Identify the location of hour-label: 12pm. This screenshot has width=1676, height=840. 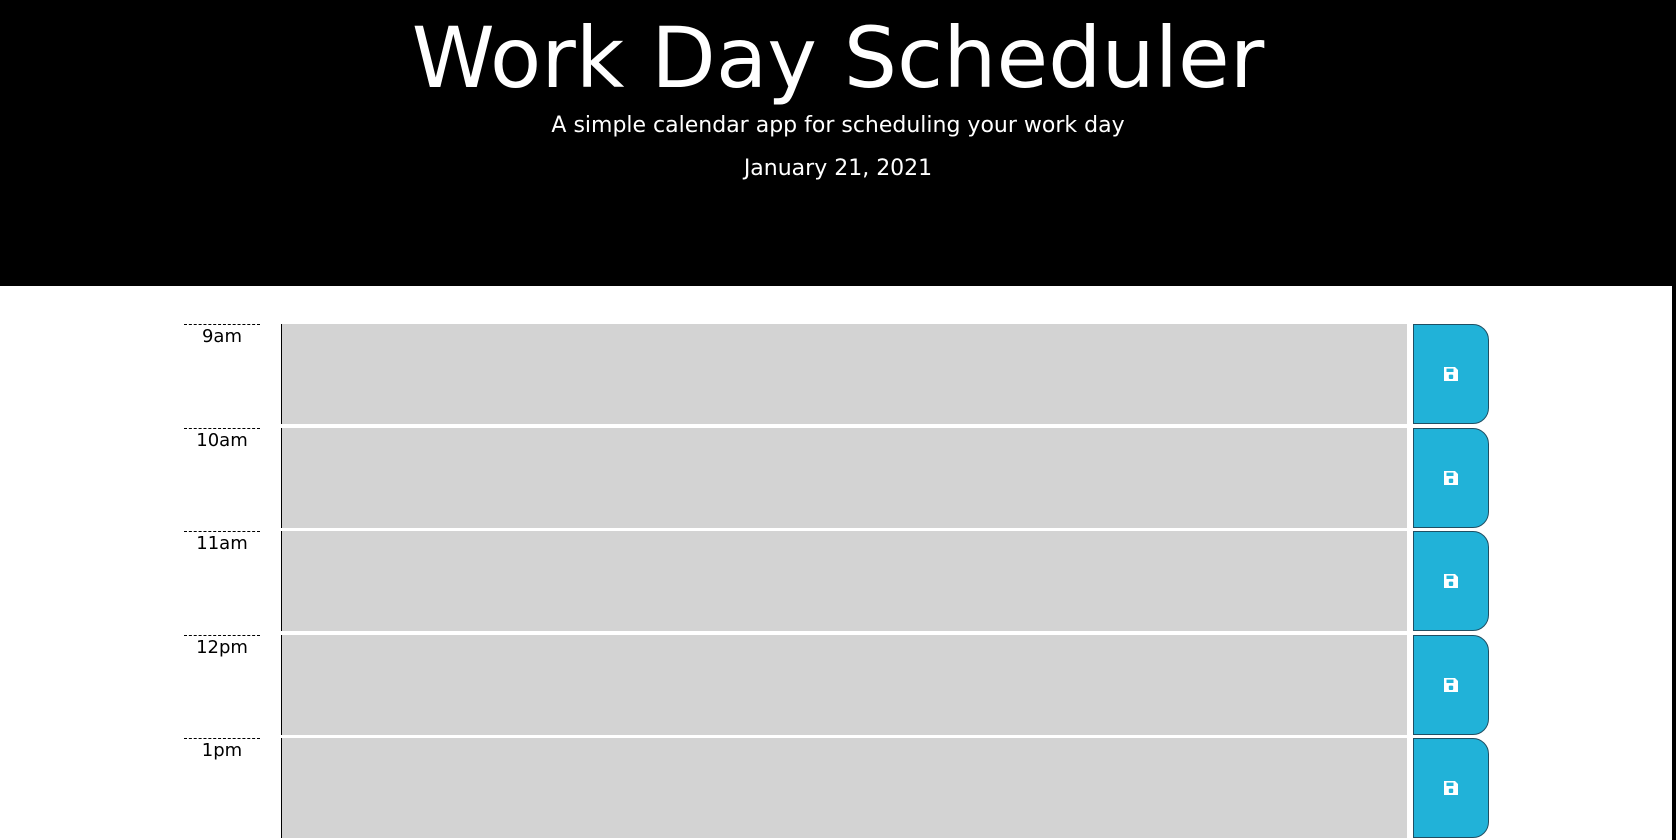
(222, 685).